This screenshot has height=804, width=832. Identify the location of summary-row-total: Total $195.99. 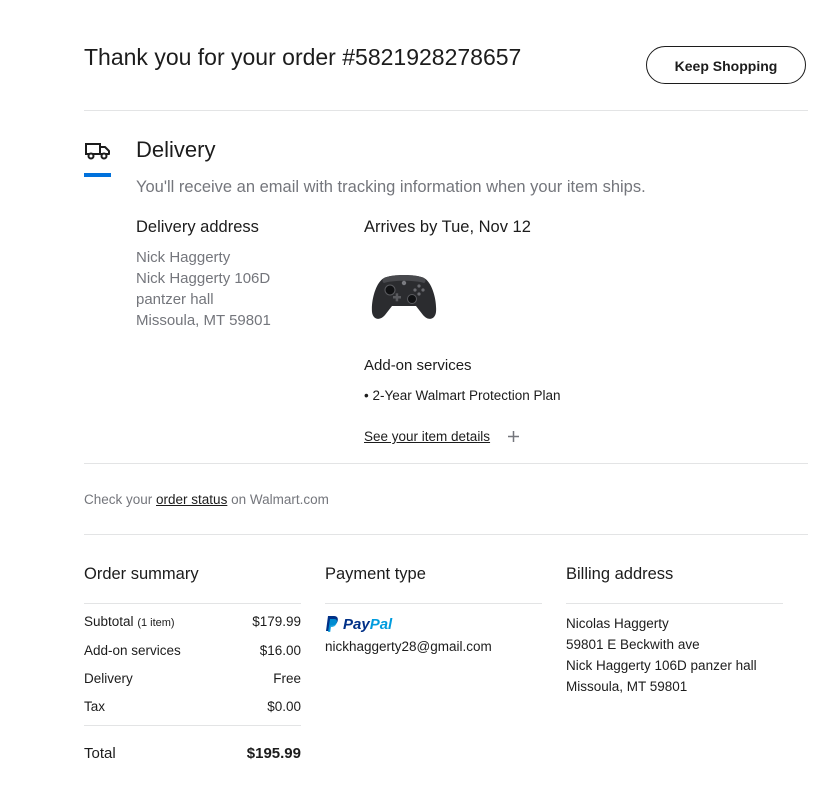
(192, 753).